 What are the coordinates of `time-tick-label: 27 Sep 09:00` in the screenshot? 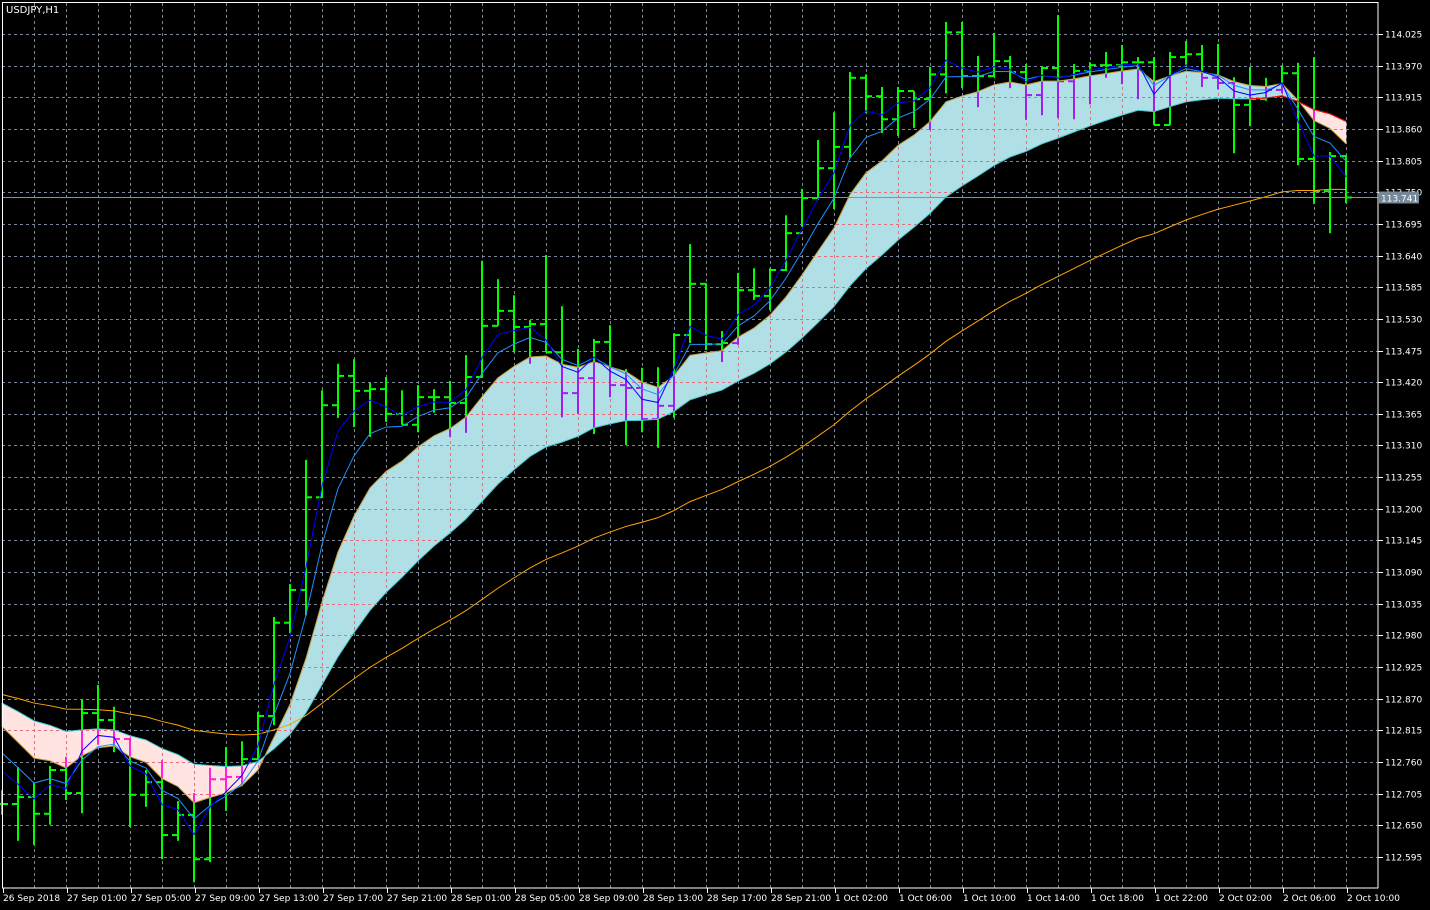 It's located at (225, 899).